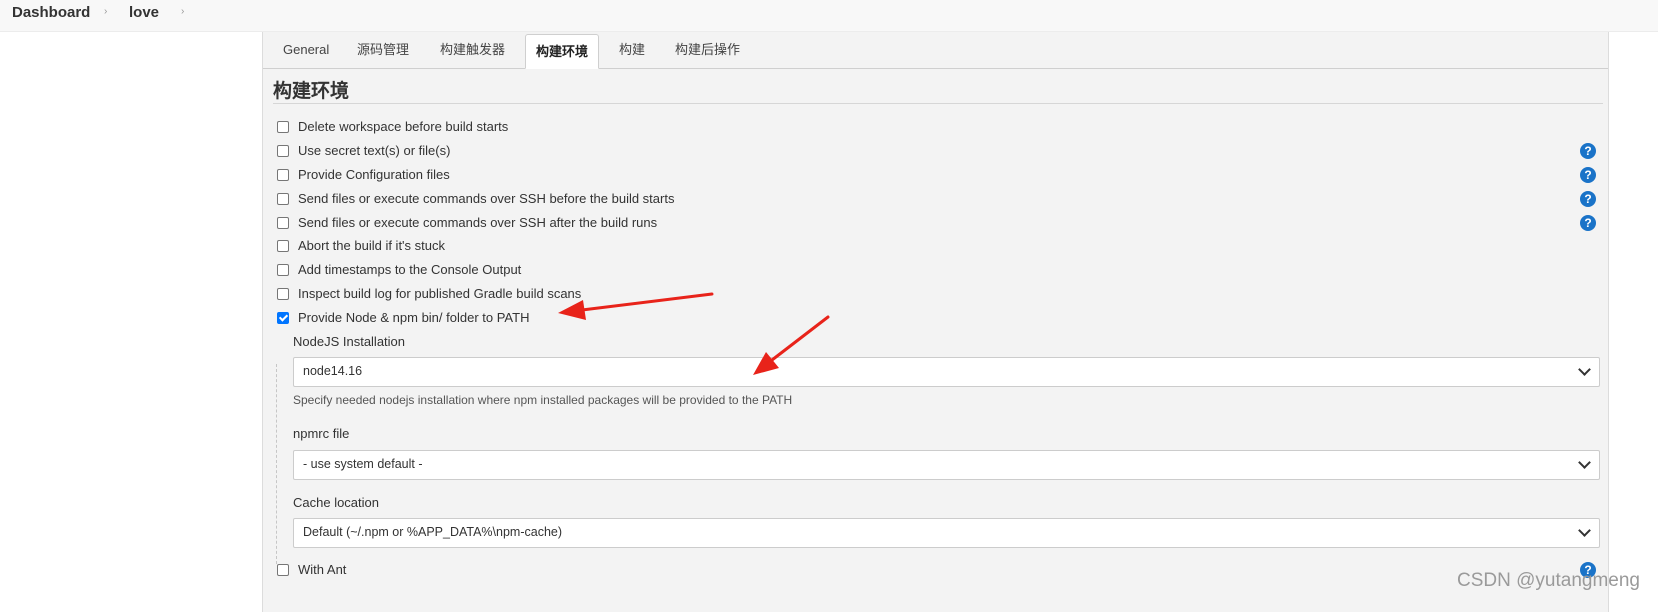 This screenshot has width=1658, height=612. What do you see at coordinates (433, 532) in the screenshot?
I see `cache-location-value: Default (~/.npm or %APP_DATA%\npm-cache)` at bounding box center [433, 532].